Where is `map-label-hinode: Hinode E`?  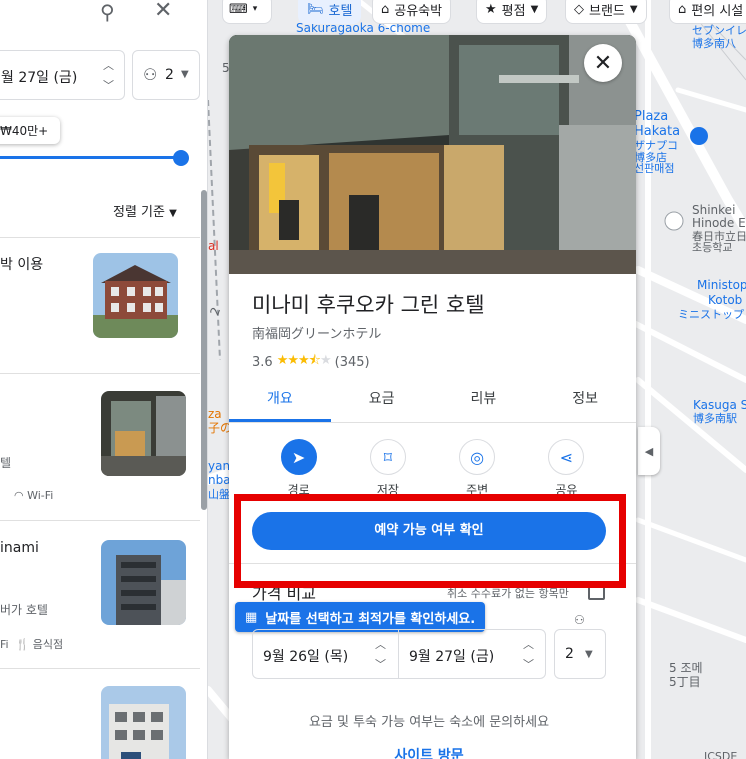
map-label-hinode: Hinode E is located at coordinates (719, 223).